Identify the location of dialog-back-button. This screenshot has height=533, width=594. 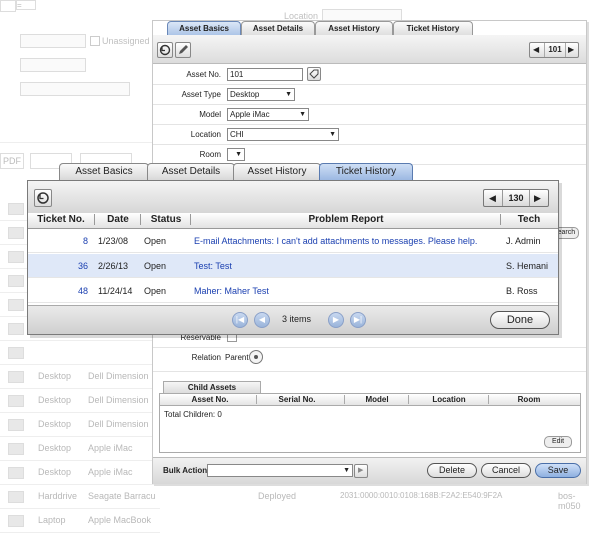
(43, 198).